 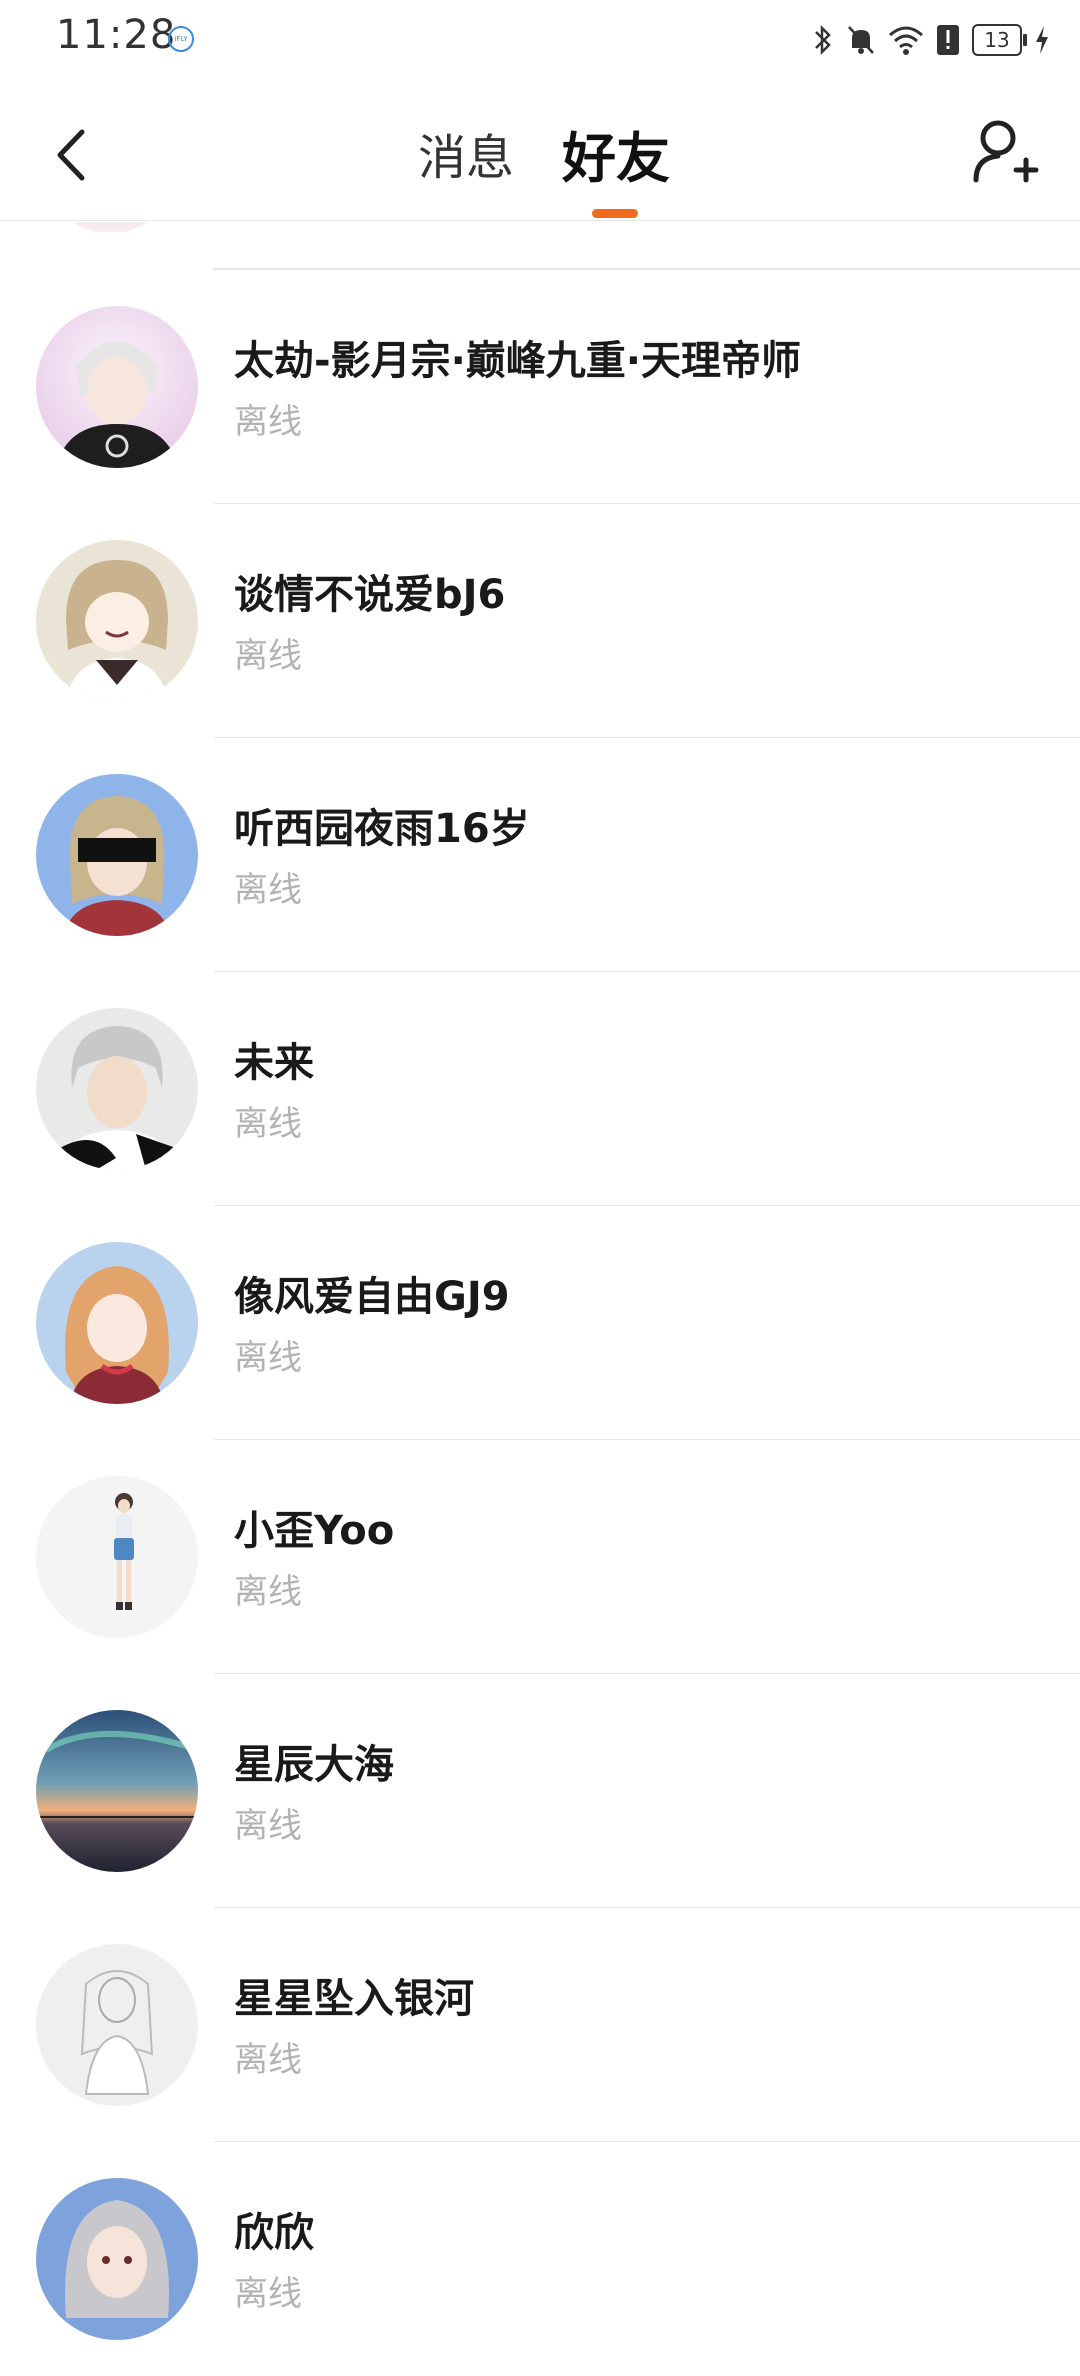 What do you see at coordinates (181, 39) in the screenshot?
I see `ifly-icon: iFLY` at bounding box center [181, 39].